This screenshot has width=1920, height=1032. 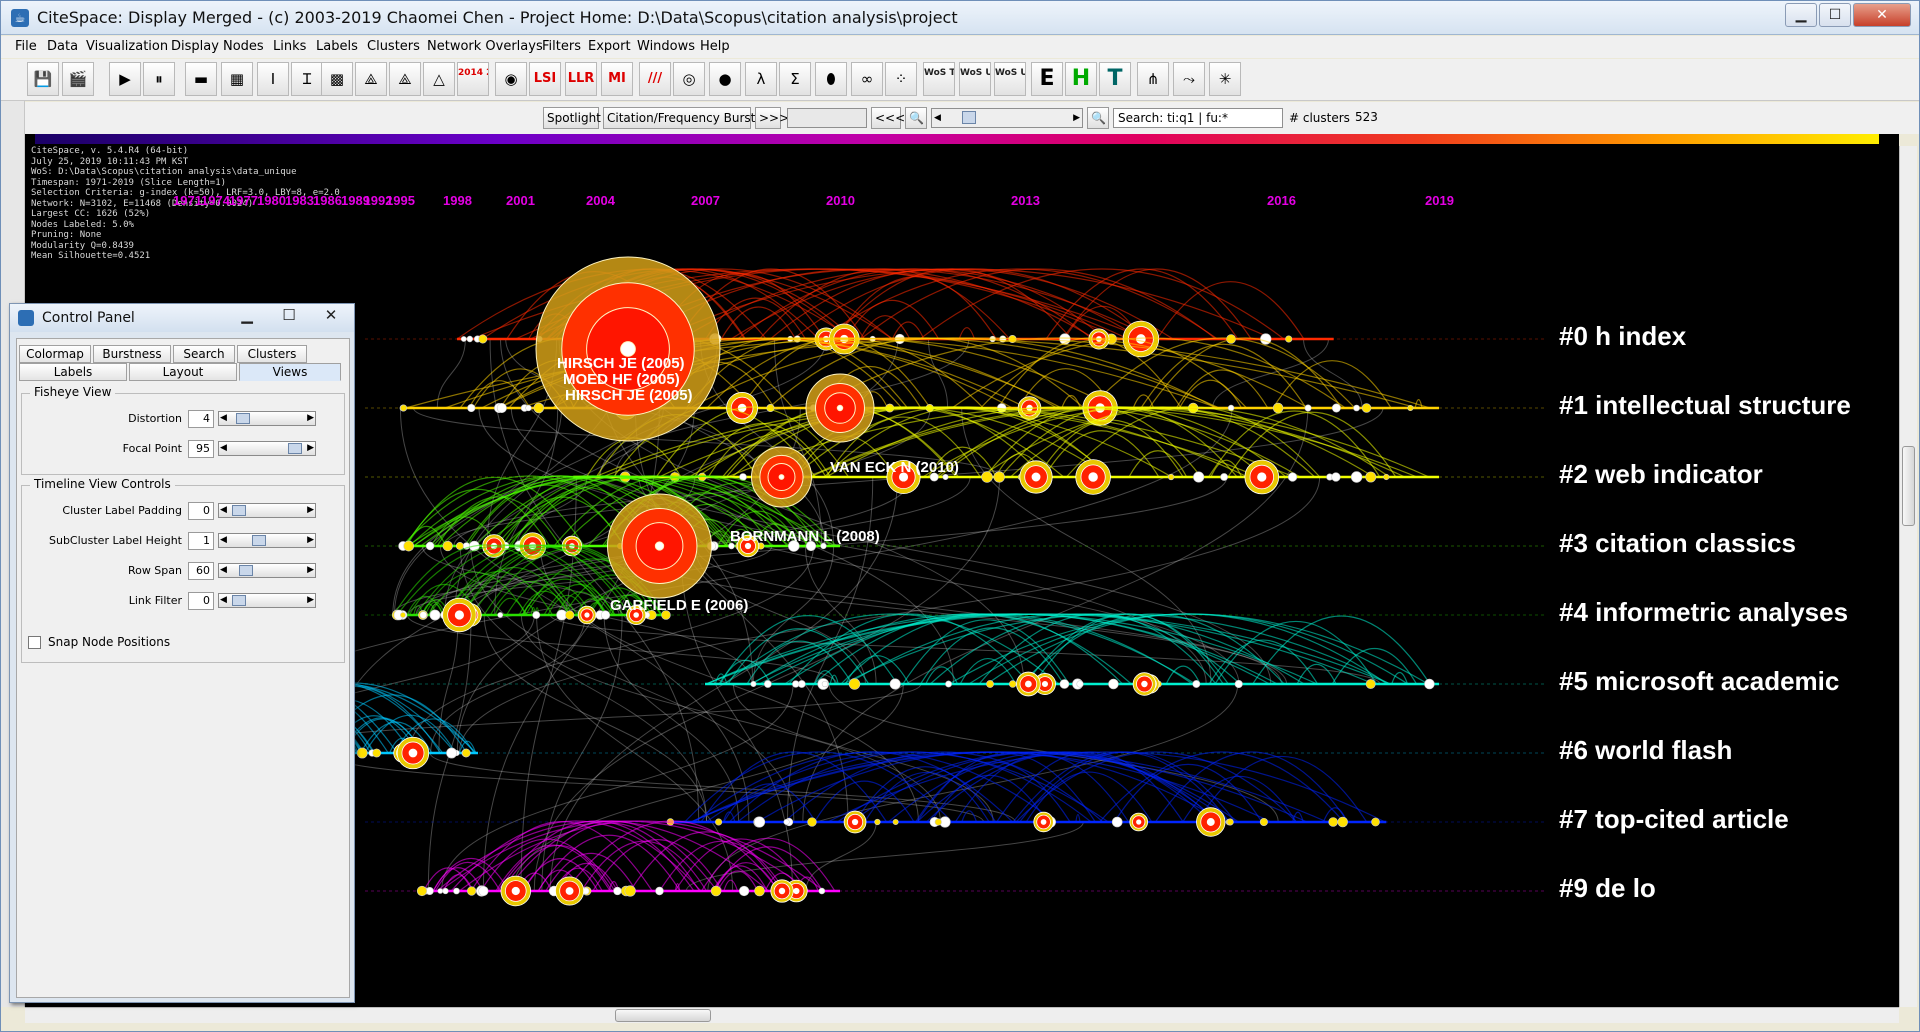 I want to click on menu-export: Export, so click(x=609, y=46).